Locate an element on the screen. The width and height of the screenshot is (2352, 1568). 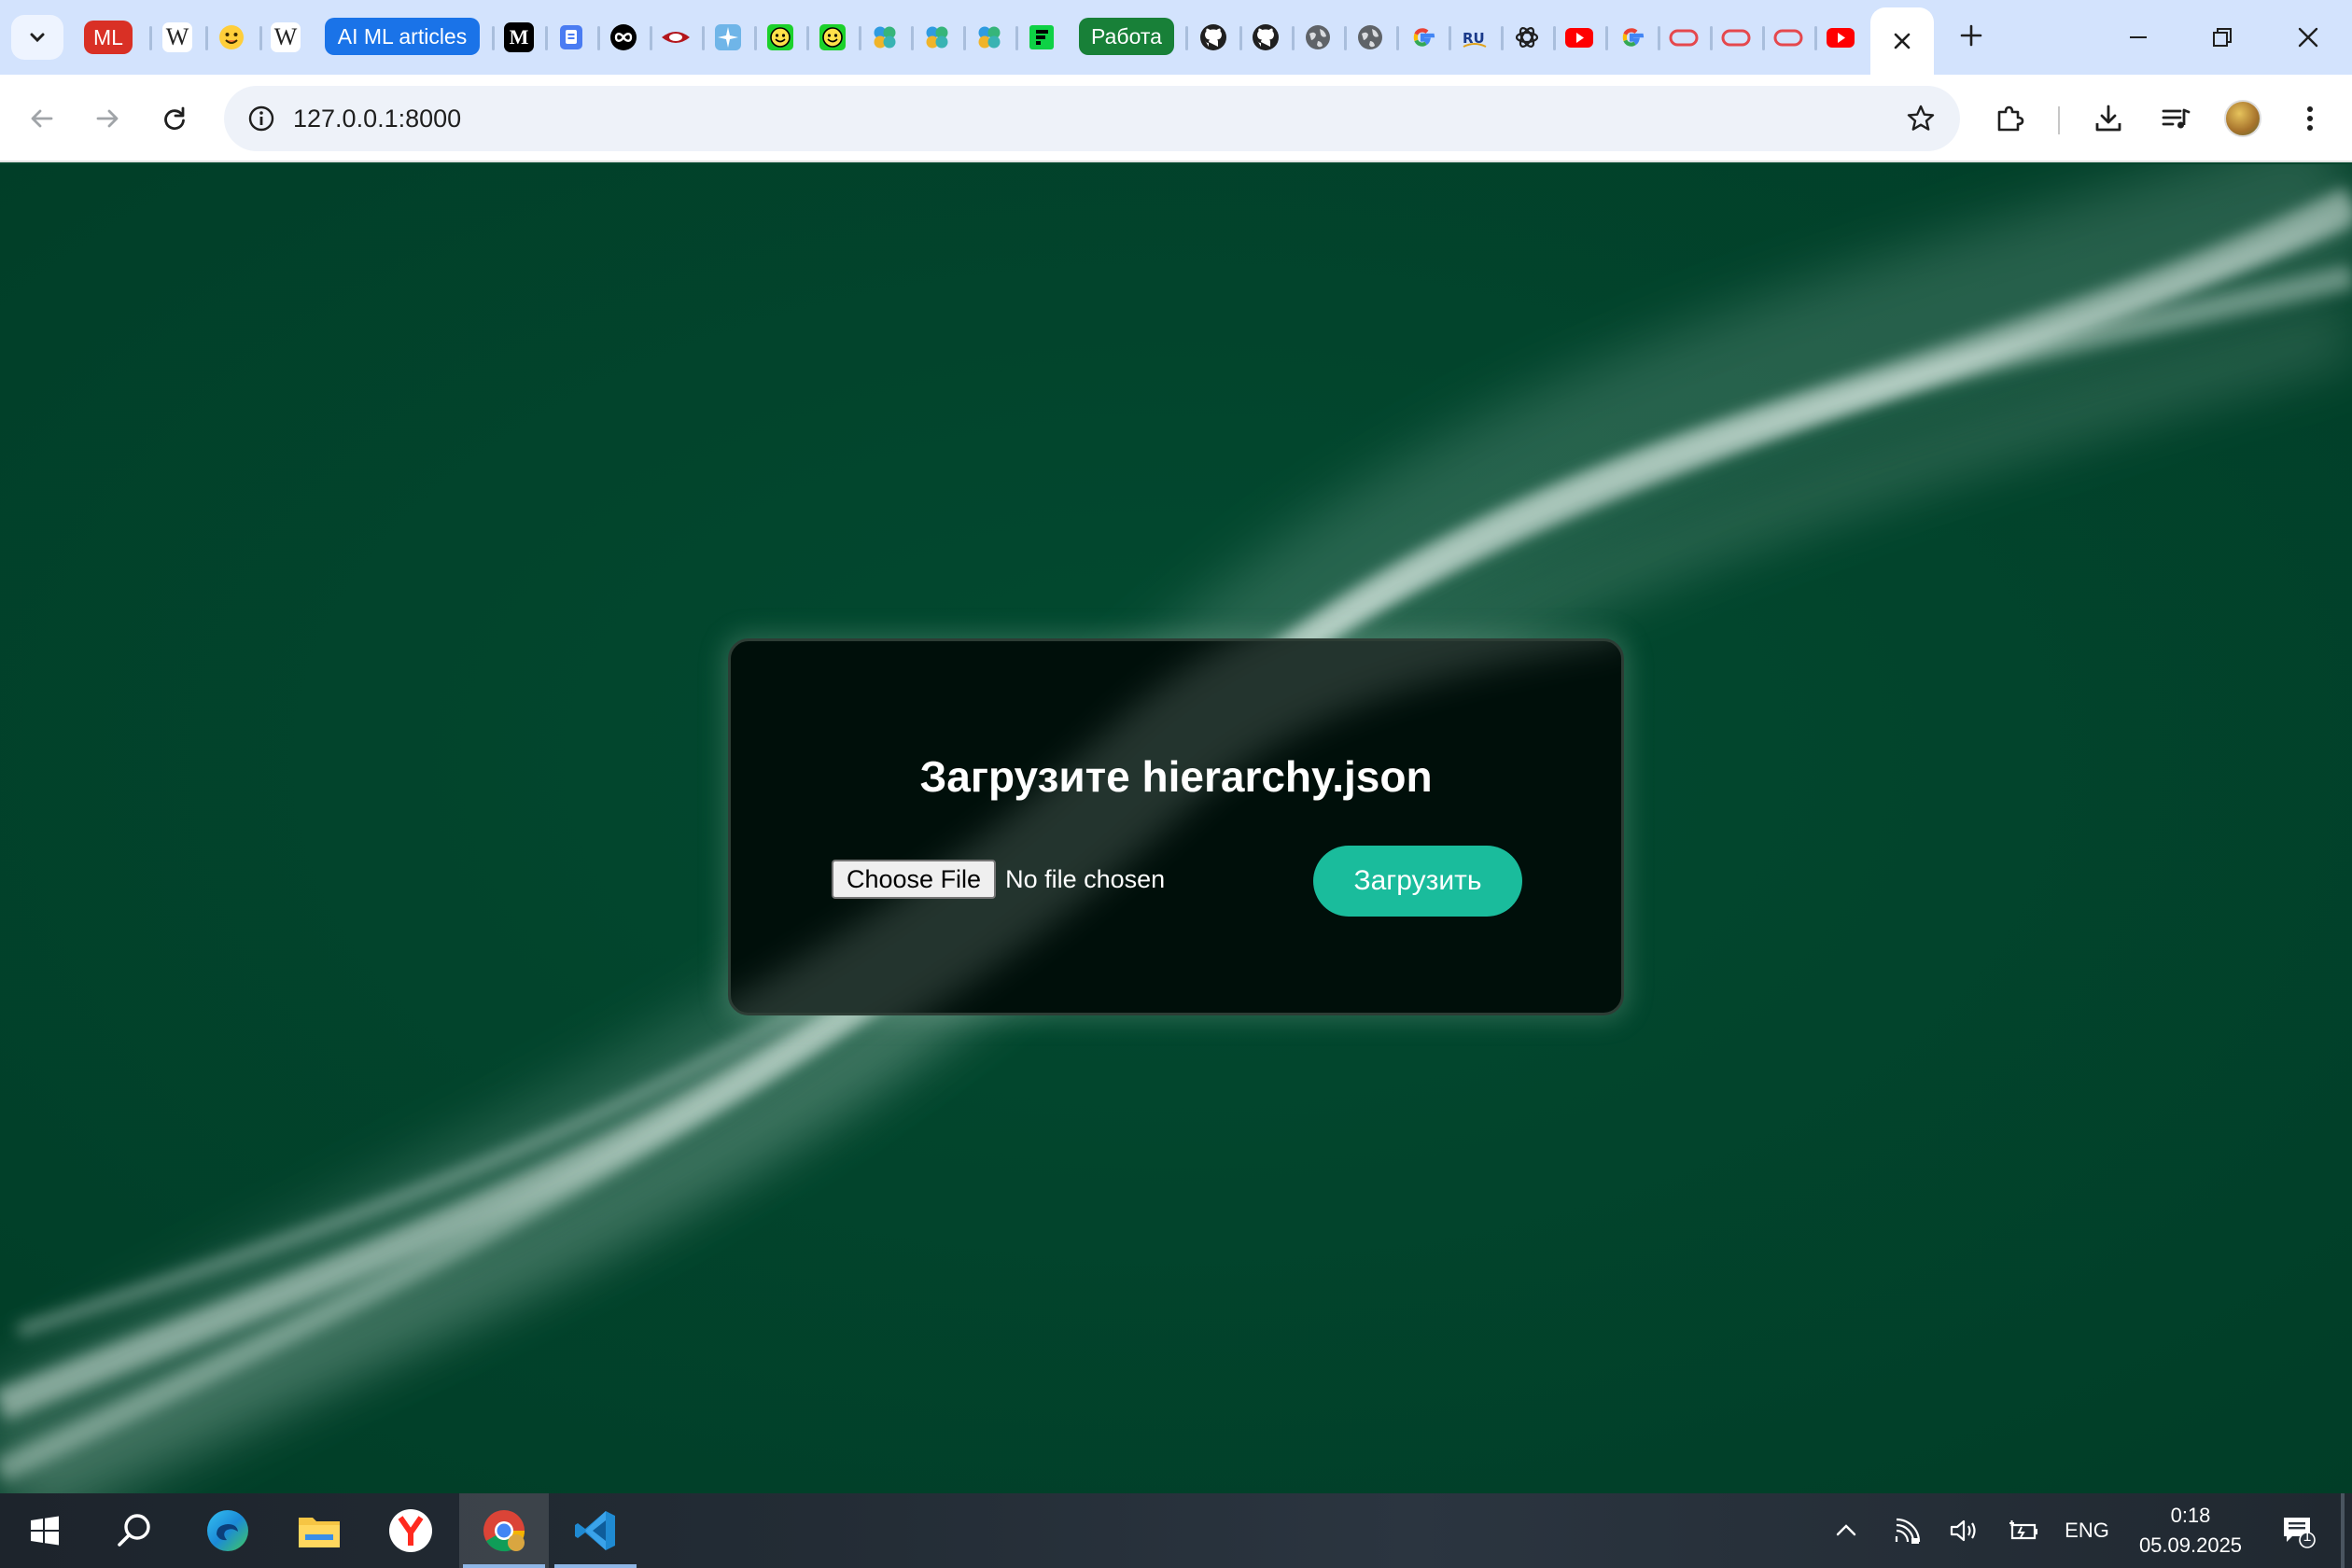
globe-icon is located at coordinates (1318, 37).